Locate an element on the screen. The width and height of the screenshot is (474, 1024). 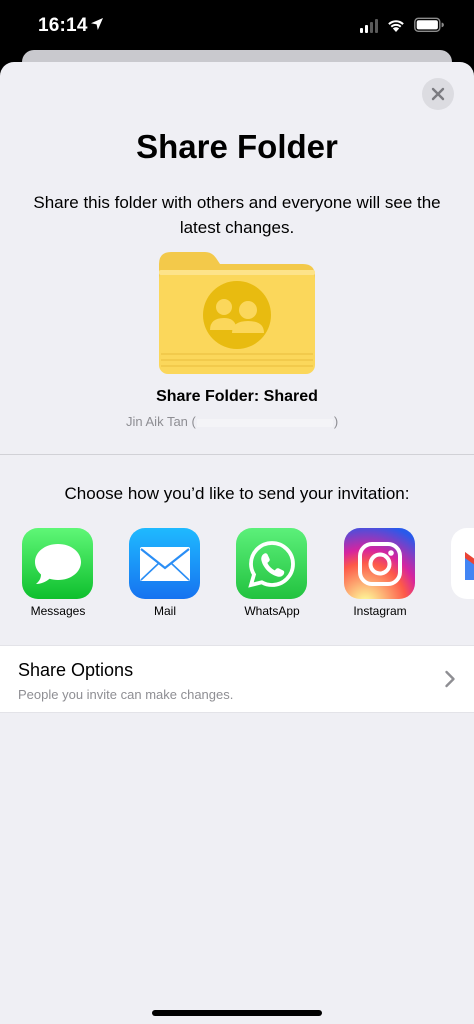
location-arrow-icon is located at coordinates (97, 24).